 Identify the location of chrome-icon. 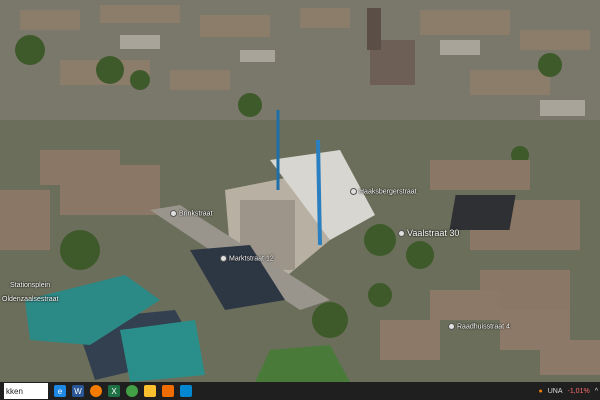
(132, 391).